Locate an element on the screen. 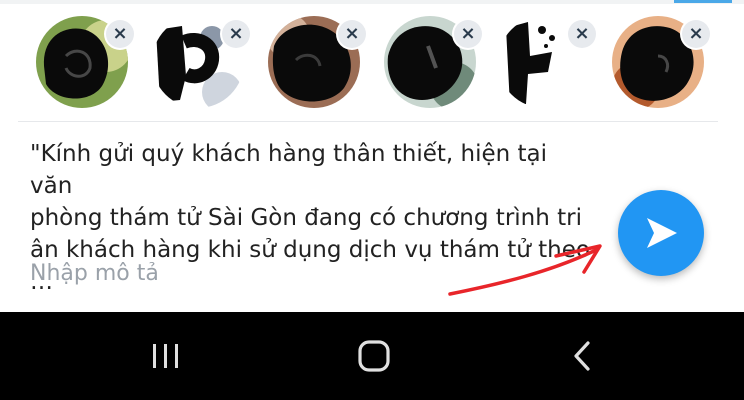 The width and height of the screenshot is (744, 400). home-icon is located at coordinates (374, 356).